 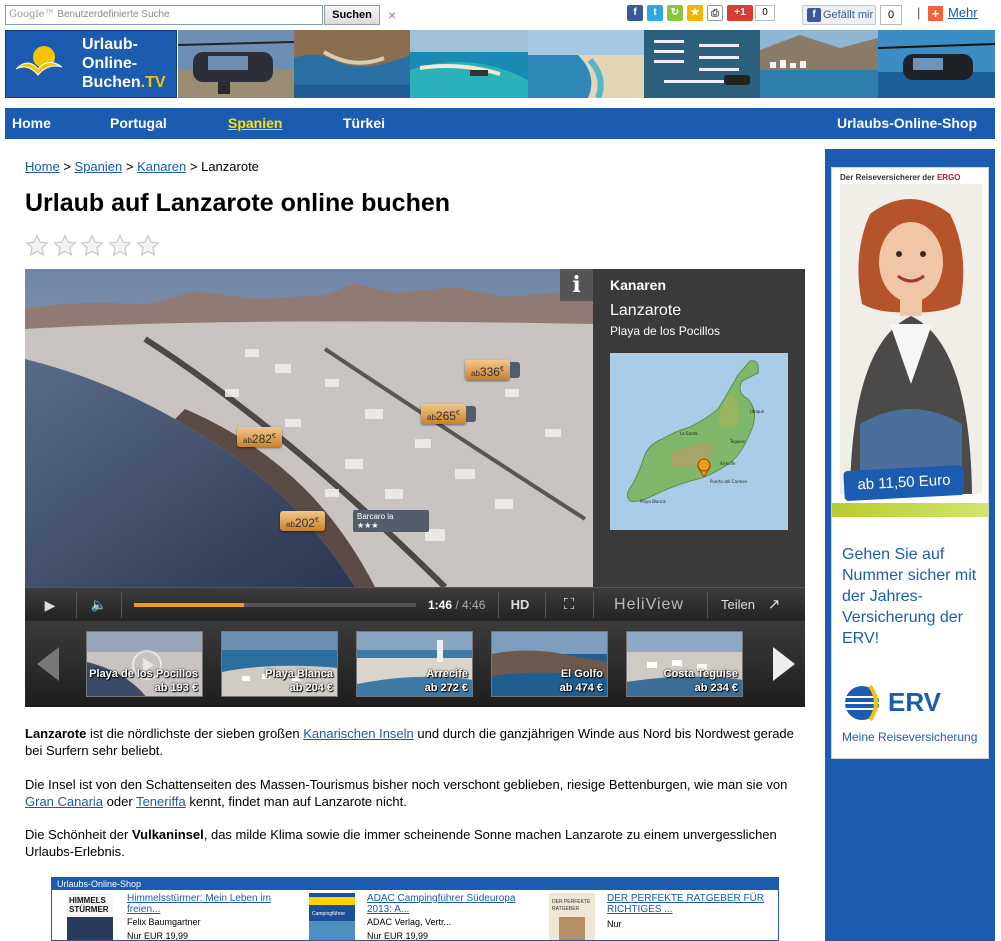 What do you see at coordinates (448, 414) in the screenshot?
I see `hotel-price-tag: ab265€` at bounding box center [448, 414].